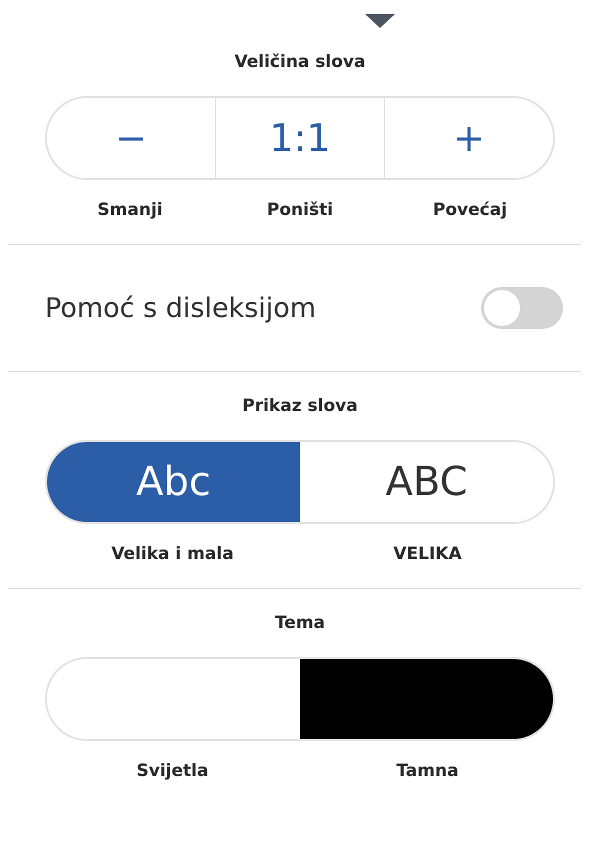 The image size is (589, 864). Describe the element at coordinates (300, 407) in the screenshot. I see `section-title: Prikaz slova` at that location.